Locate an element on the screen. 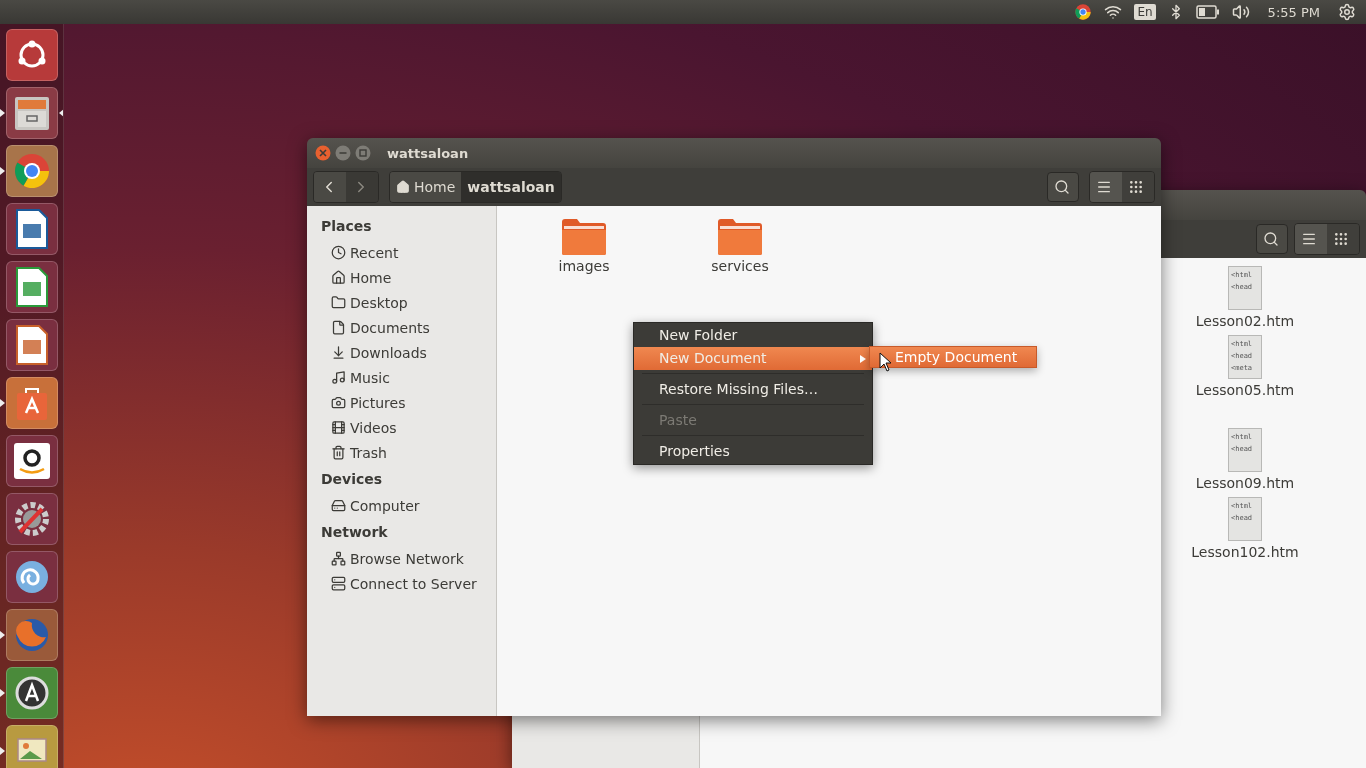 The width and height of the screenshot is (1366, 768). camera-icon is located at coordinates (338, 402).